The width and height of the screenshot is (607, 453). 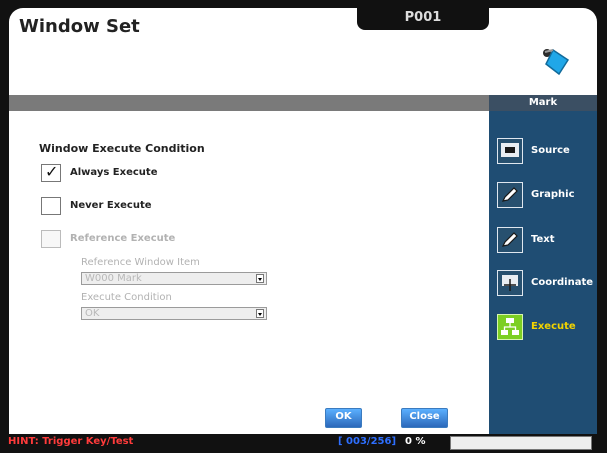 I want to click on flowchart-icon, so click(x=510, y=327).